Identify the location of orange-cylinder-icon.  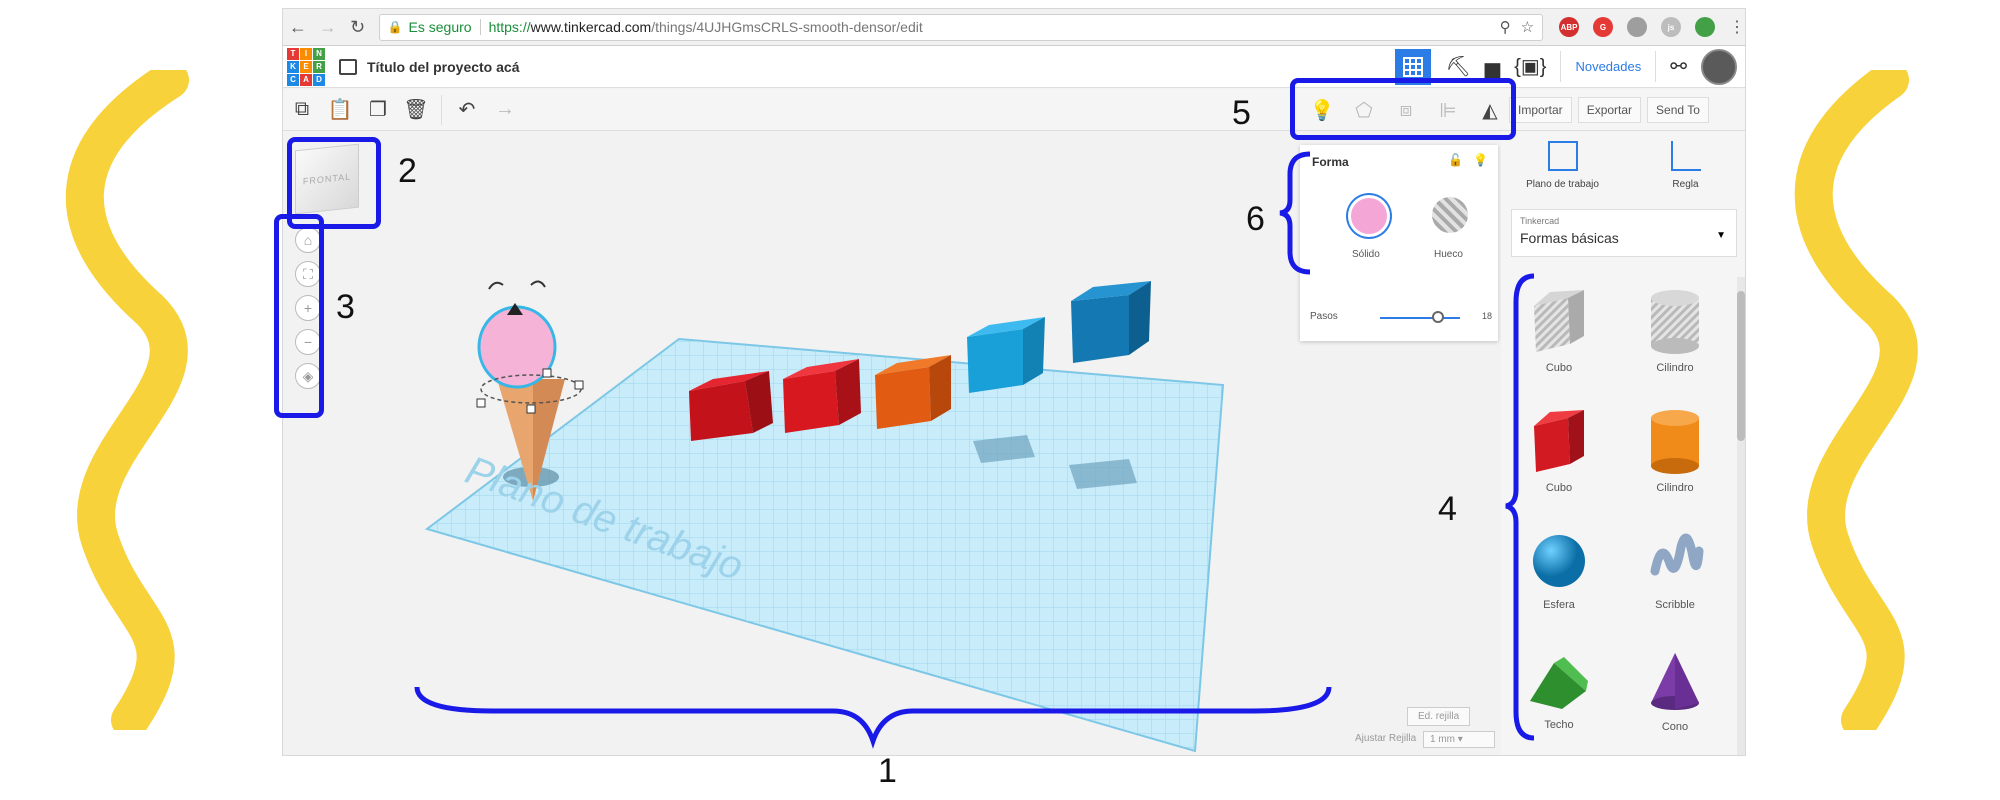
(1675, 442).